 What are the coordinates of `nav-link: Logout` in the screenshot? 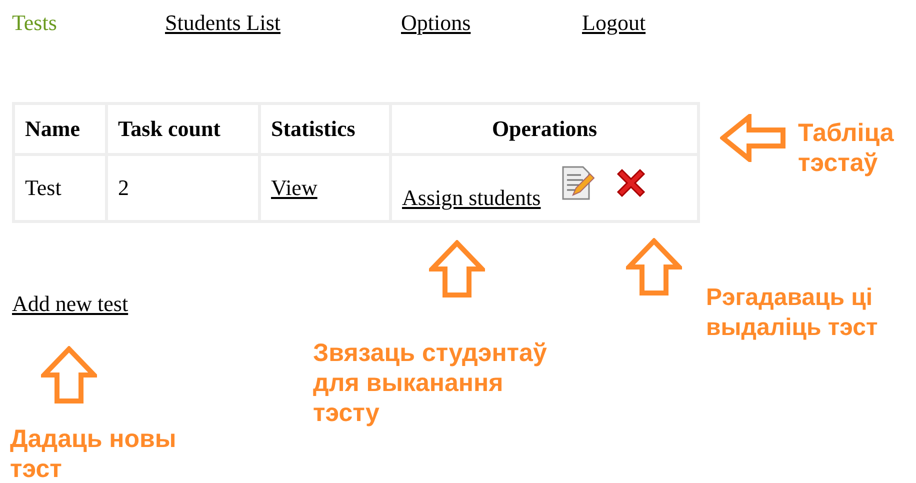 It's located at (614, 30).